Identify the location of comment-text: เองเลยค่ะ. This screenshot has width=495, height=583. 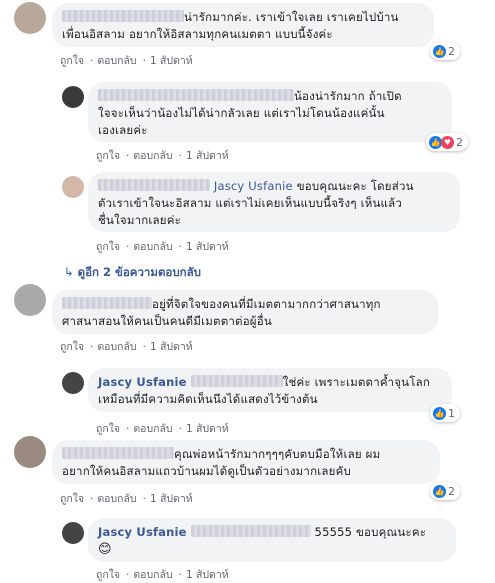
(123, 130).